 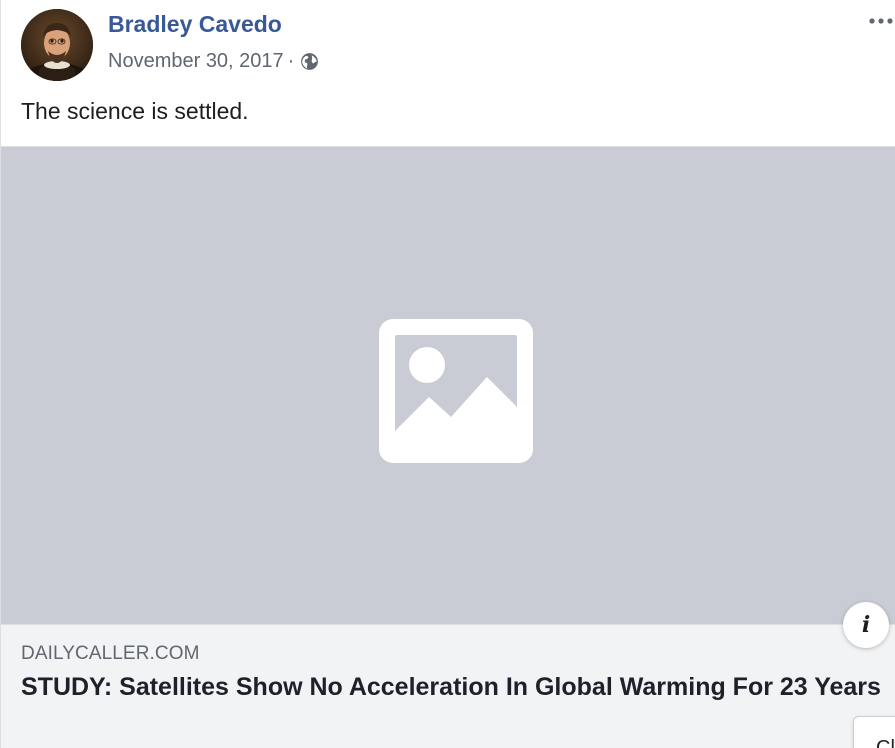 I want to click on partial-popup-text: Cl, so click(x=885, y=742).